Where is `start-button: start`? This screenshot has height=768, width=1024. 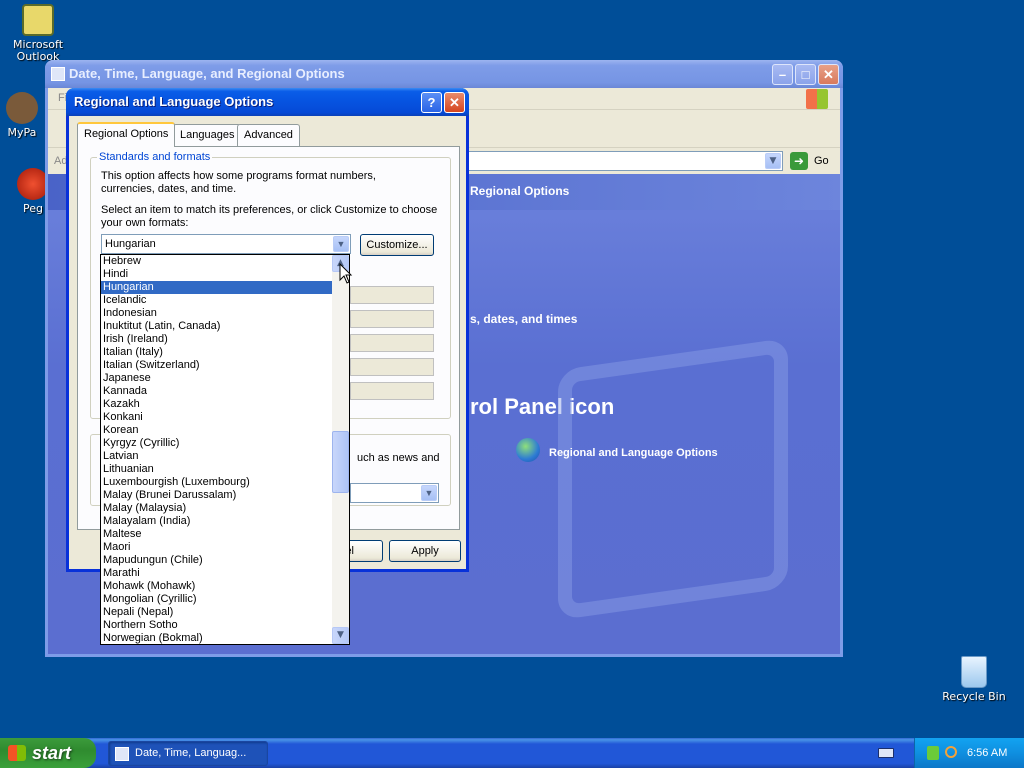
start-button: start is located at coordinates (48, 753).